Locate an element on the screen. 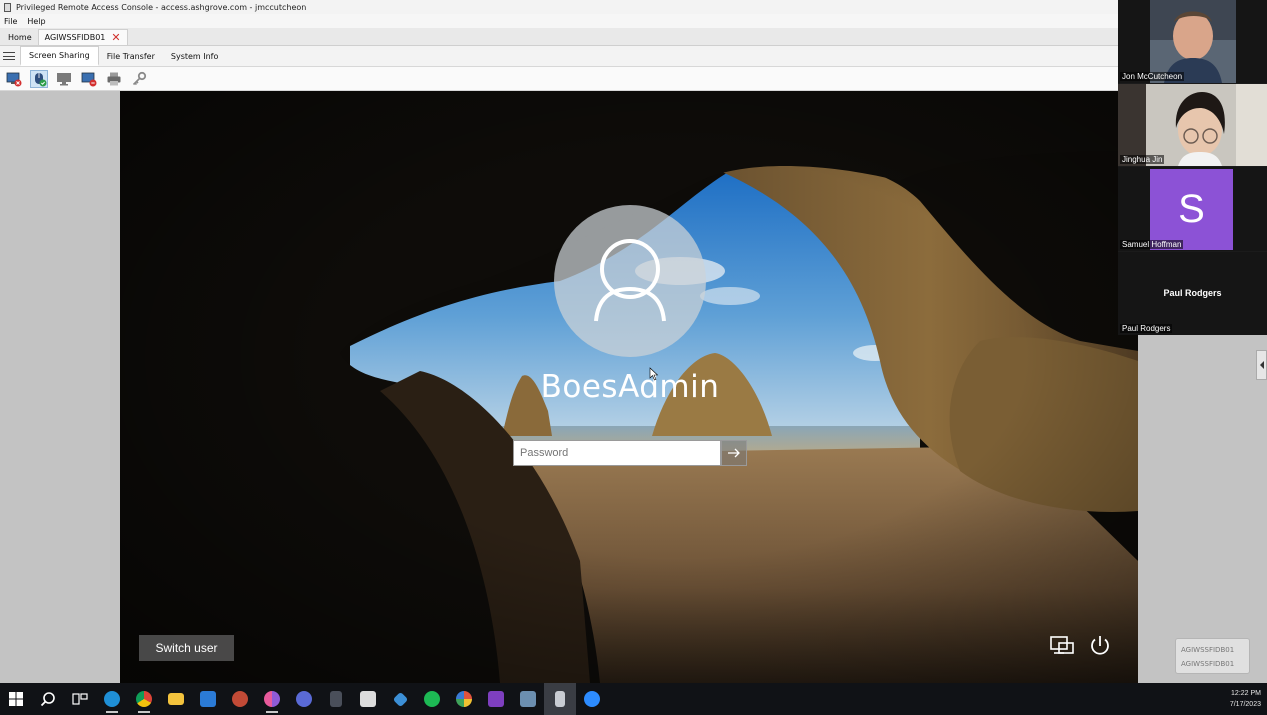 Image resolution: width=1267 pixels, height=715 pixels. stop-sharing-icon is located at coordinates (14, 79).